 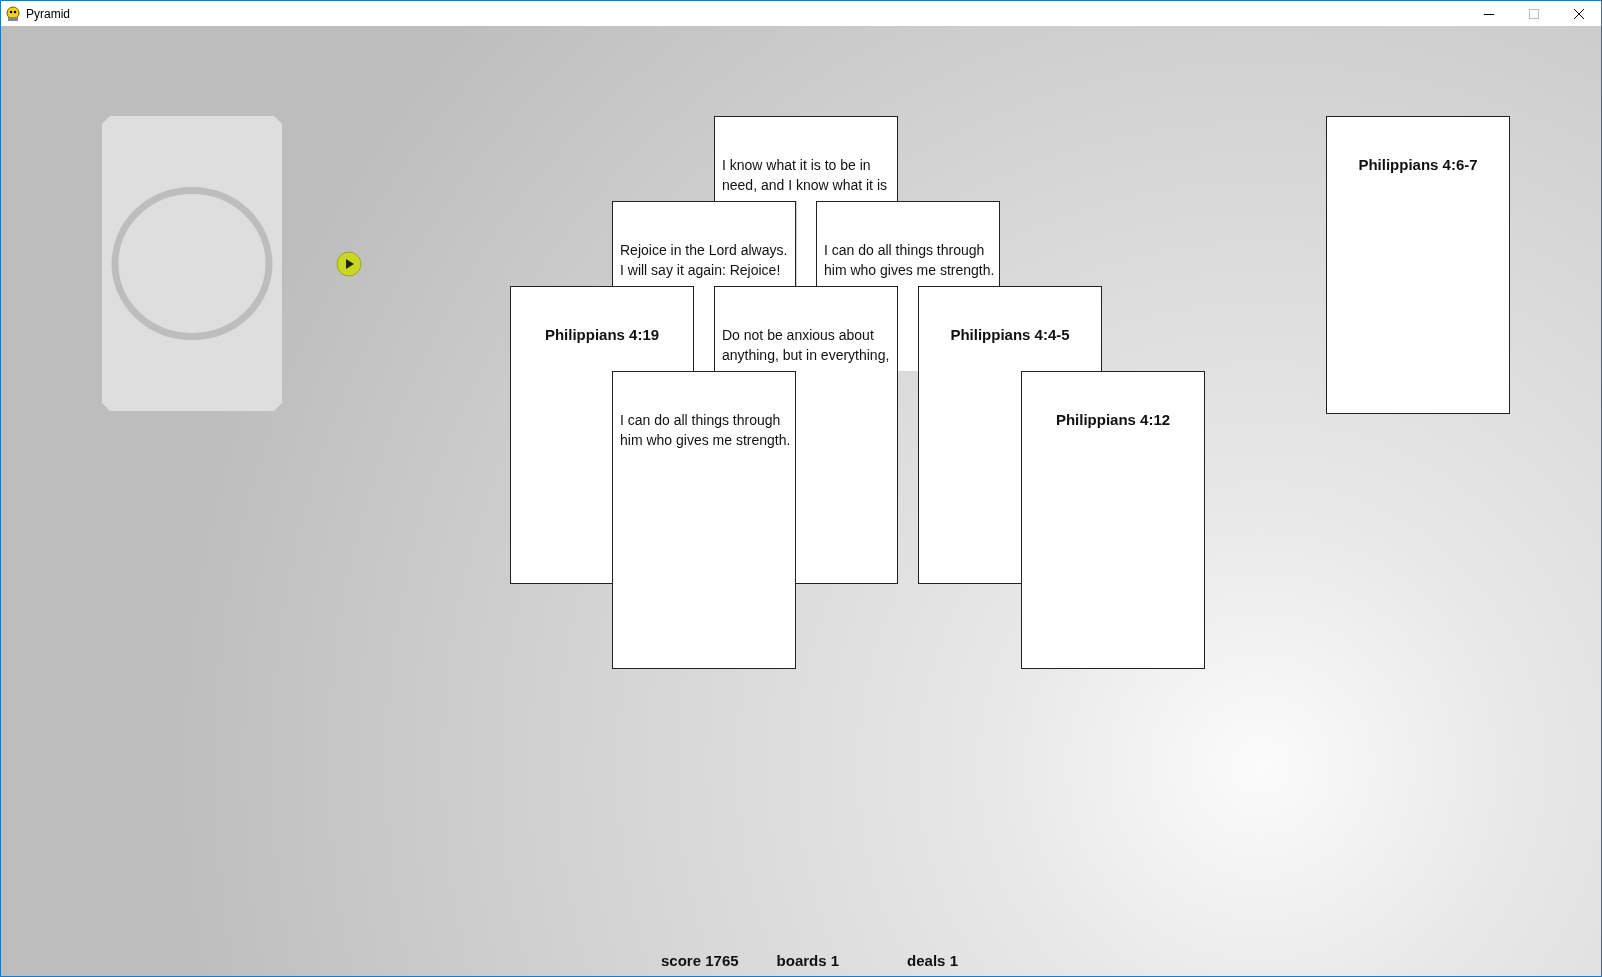 I want to click on status-text: deals 1, so click(x=932, y=960).